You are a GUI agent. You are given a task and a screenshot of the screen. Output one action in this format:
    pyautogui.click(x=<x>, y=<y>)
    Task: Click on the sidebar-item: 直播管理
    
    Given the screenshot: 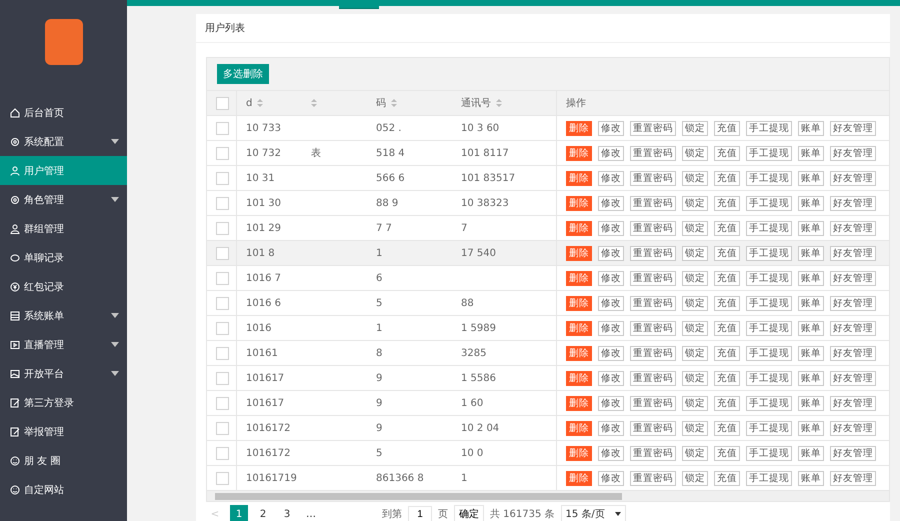 What is the action you would take?
    pyautogui.click(x=63, y=344)
    